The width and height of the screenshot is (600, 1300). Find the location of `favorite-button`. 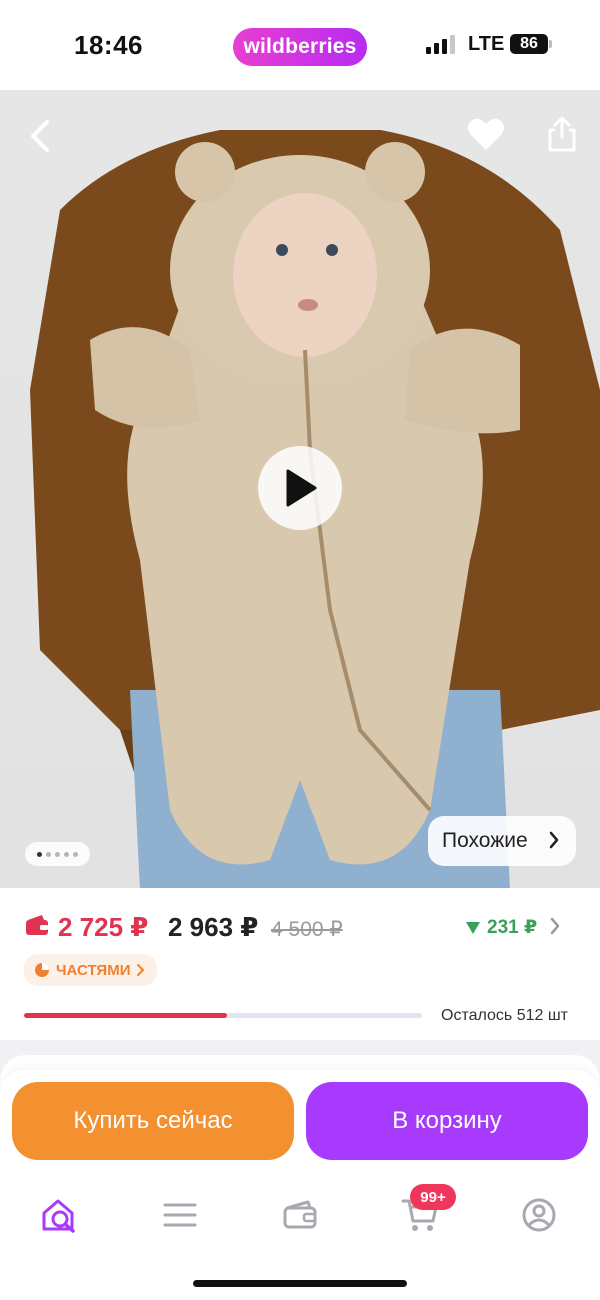

favorite-button is located at coordinates (486, 134).